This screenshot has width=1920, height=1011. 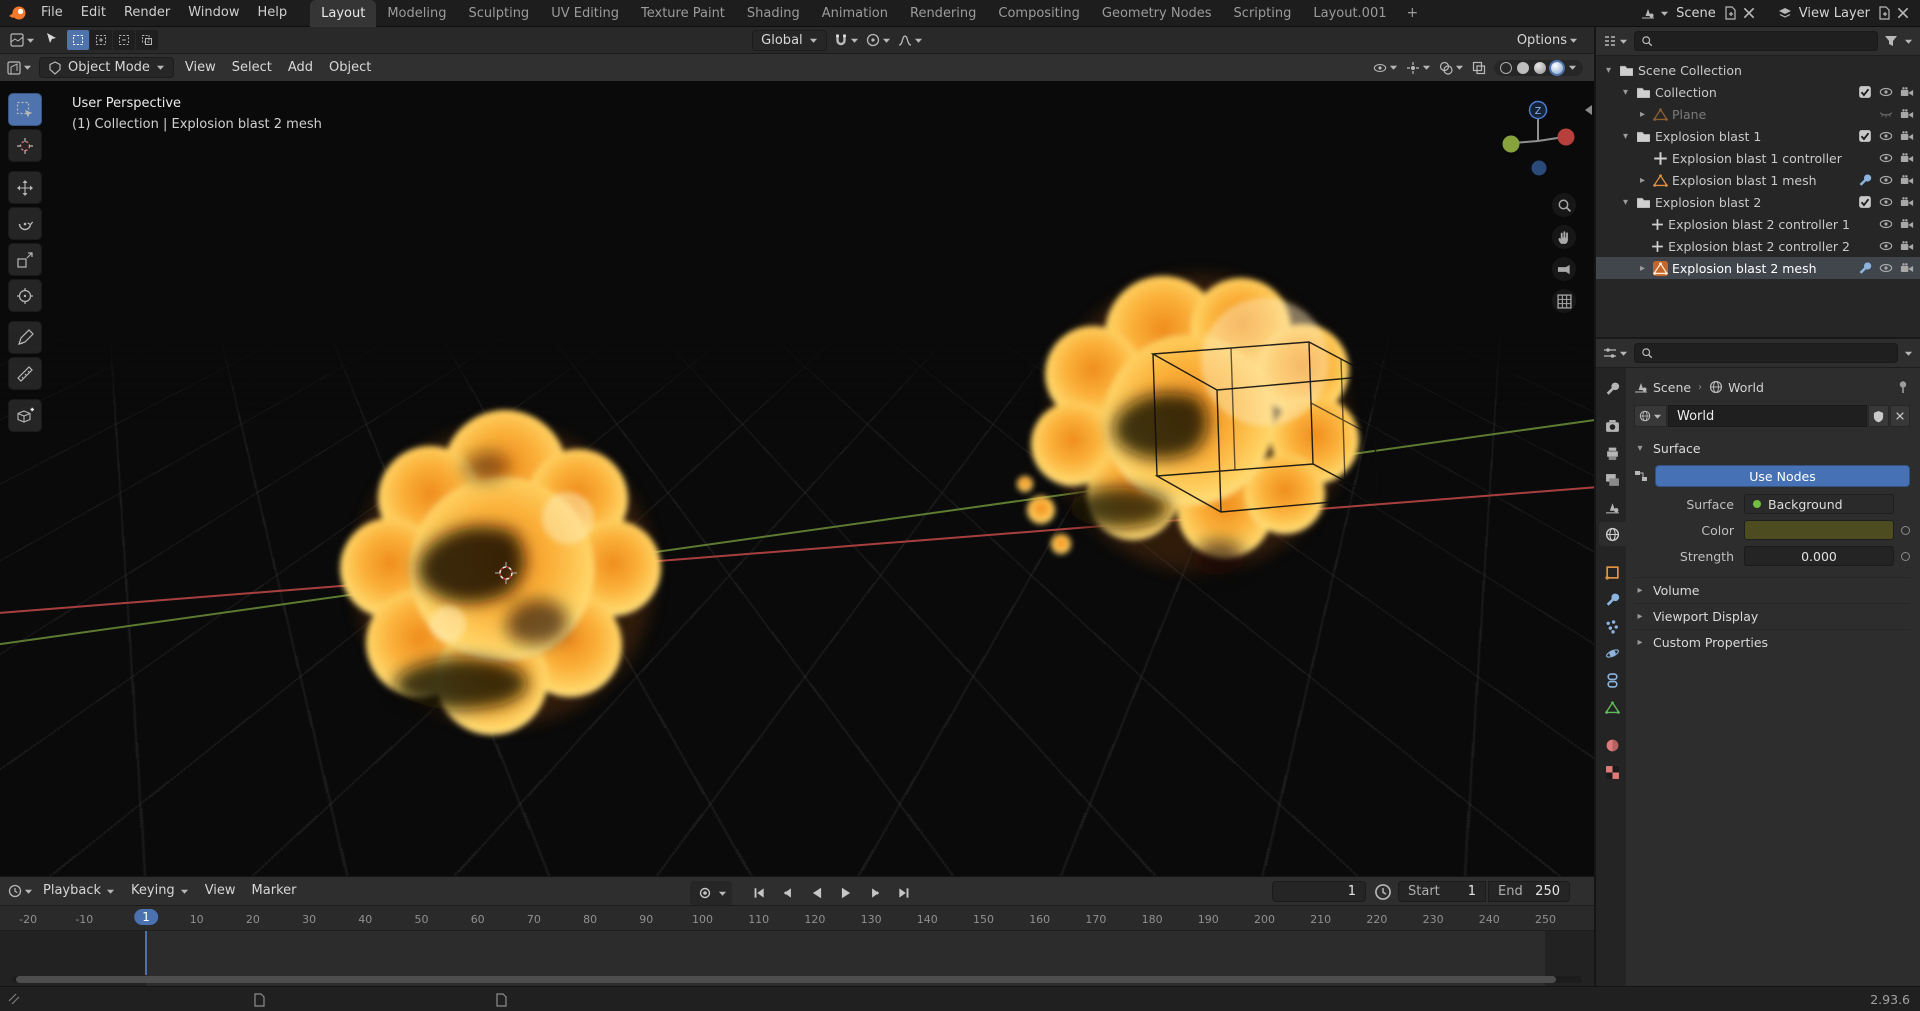 I want to click on remove-view-layer-icon, so click(x=1903, y=13).